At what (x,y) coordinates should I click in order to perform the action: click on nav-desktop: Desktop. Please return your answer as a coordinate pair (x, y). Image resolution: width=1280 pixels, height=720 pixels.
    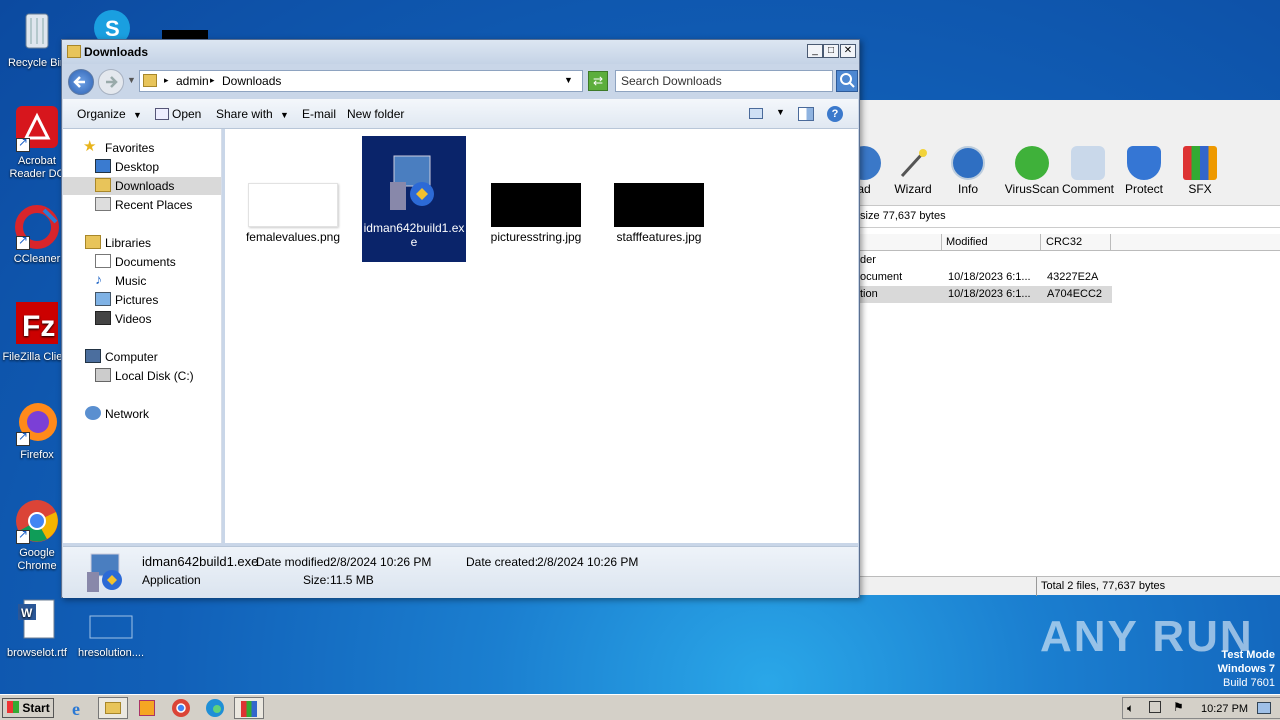
    Looking at the image, I should click on (142, 167).